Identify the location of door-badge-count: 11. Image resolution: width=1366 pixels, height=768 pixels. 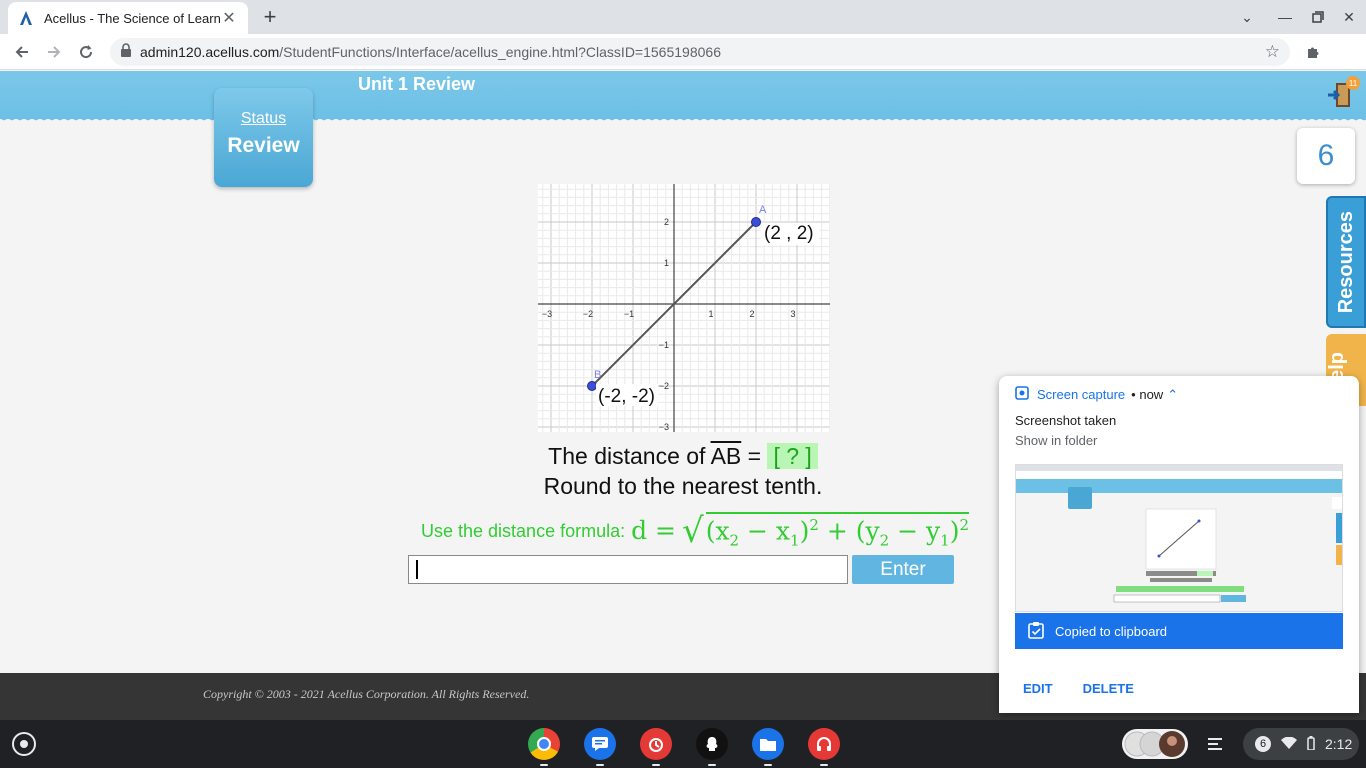
(1353, 83).